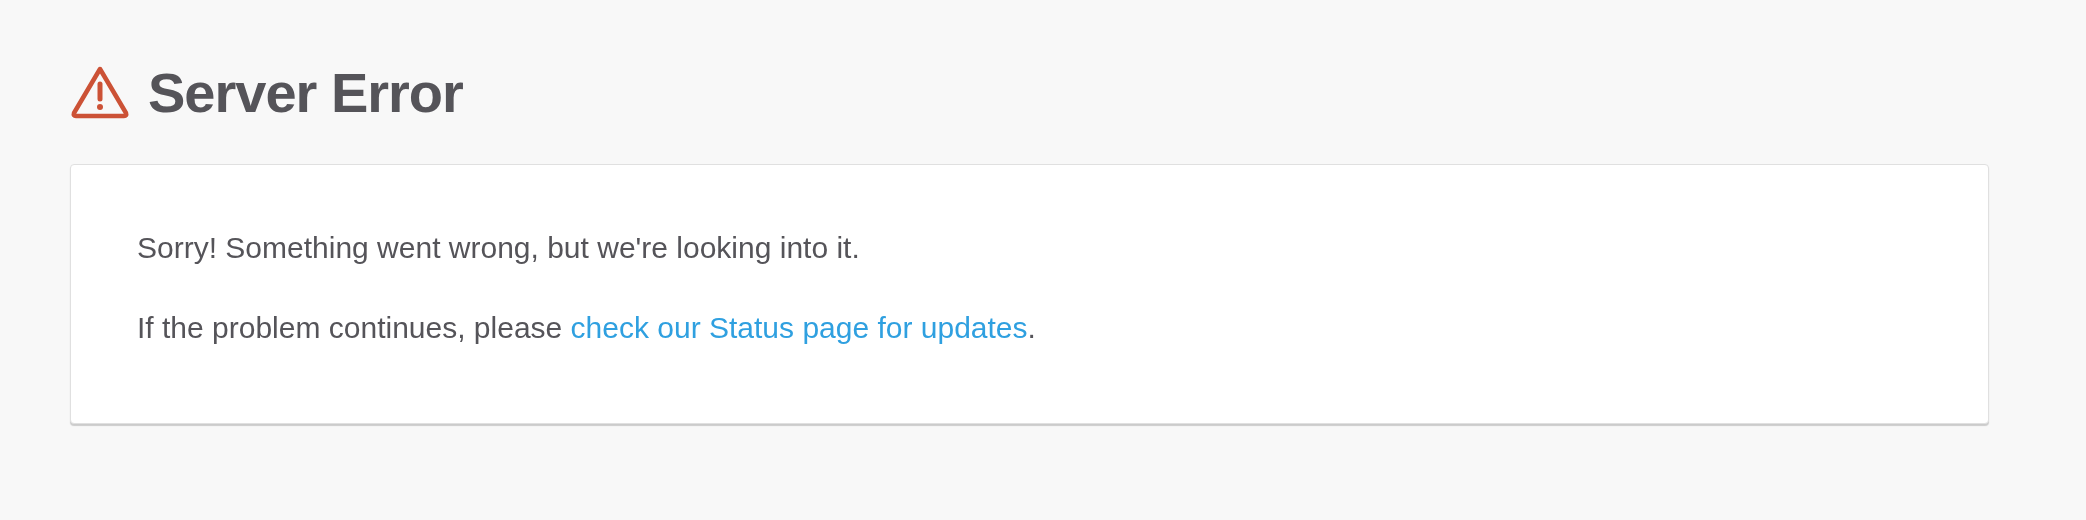 Image resolution: width=2086 pixels, height=520 pixels. Describe the element at coordinates (305, 92) in the screenshot. I see `page-title: Server Error` at that location.